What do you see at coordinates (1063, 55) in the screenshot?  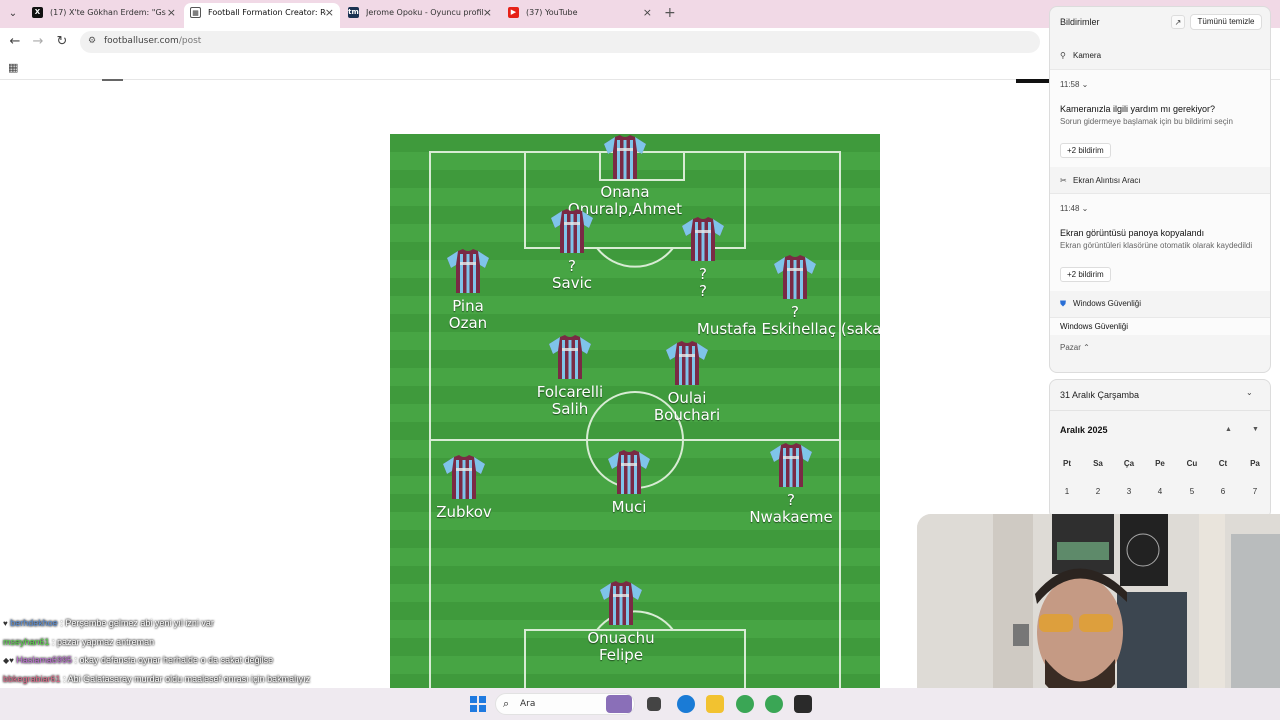 I see `camera-icon: ⚲` at bounding box center [1063, 55].